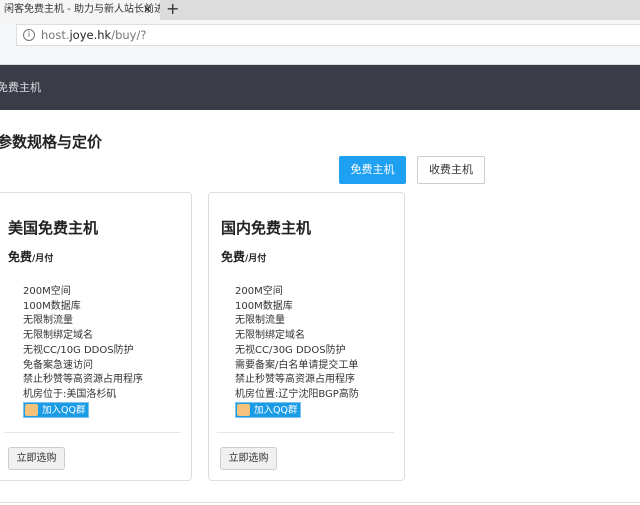 Image resolution: width=640 pixels, height=505 pixels. I want to click on nav-brand: 免费主机, so click(20, 87).